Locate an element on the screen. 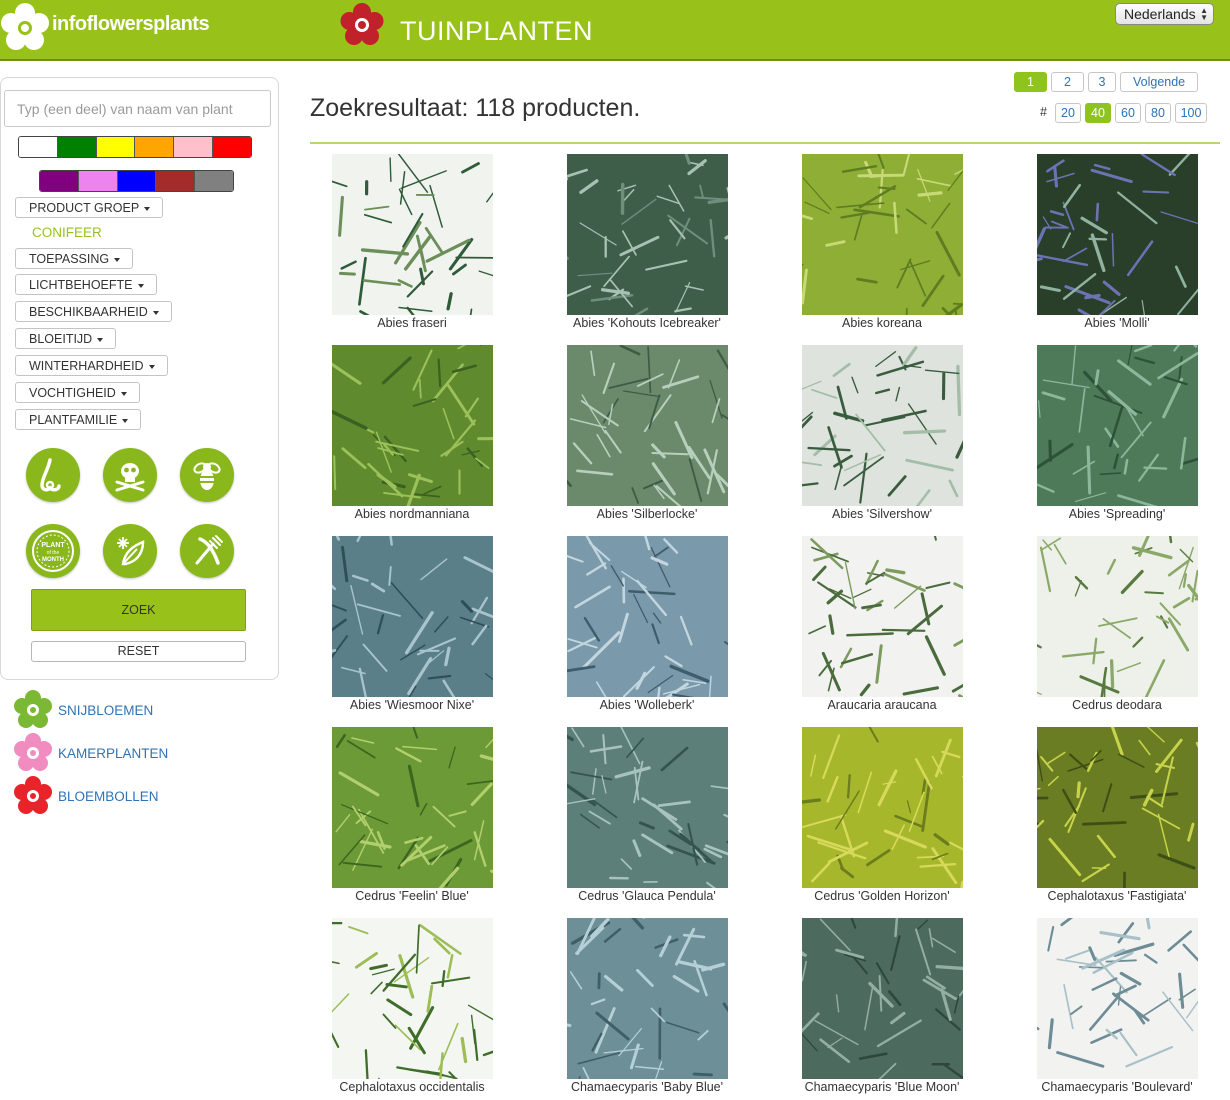 Image resolution: width=1230 pixels, height=1100 pixels. product-card: Cedrus deodara is located at coordinates (1117, 624).